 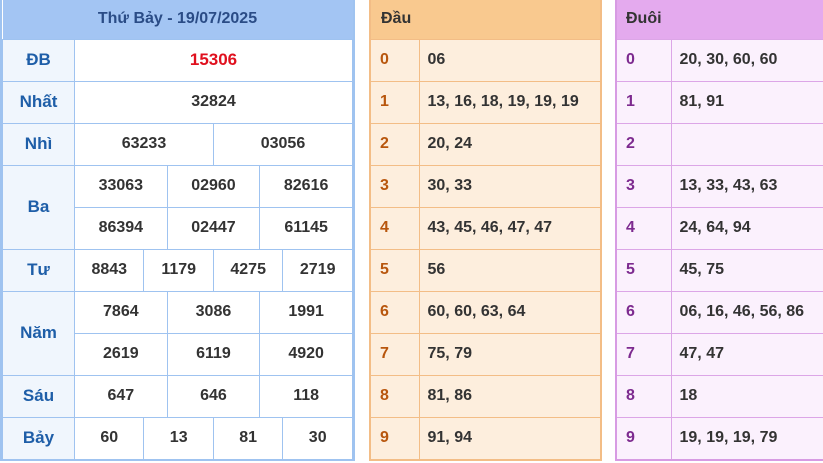 What do you see at coordinates (38, 270) in the screenshot?
I see `prize-label-tu: Tư` at bounding box center [38, 270].